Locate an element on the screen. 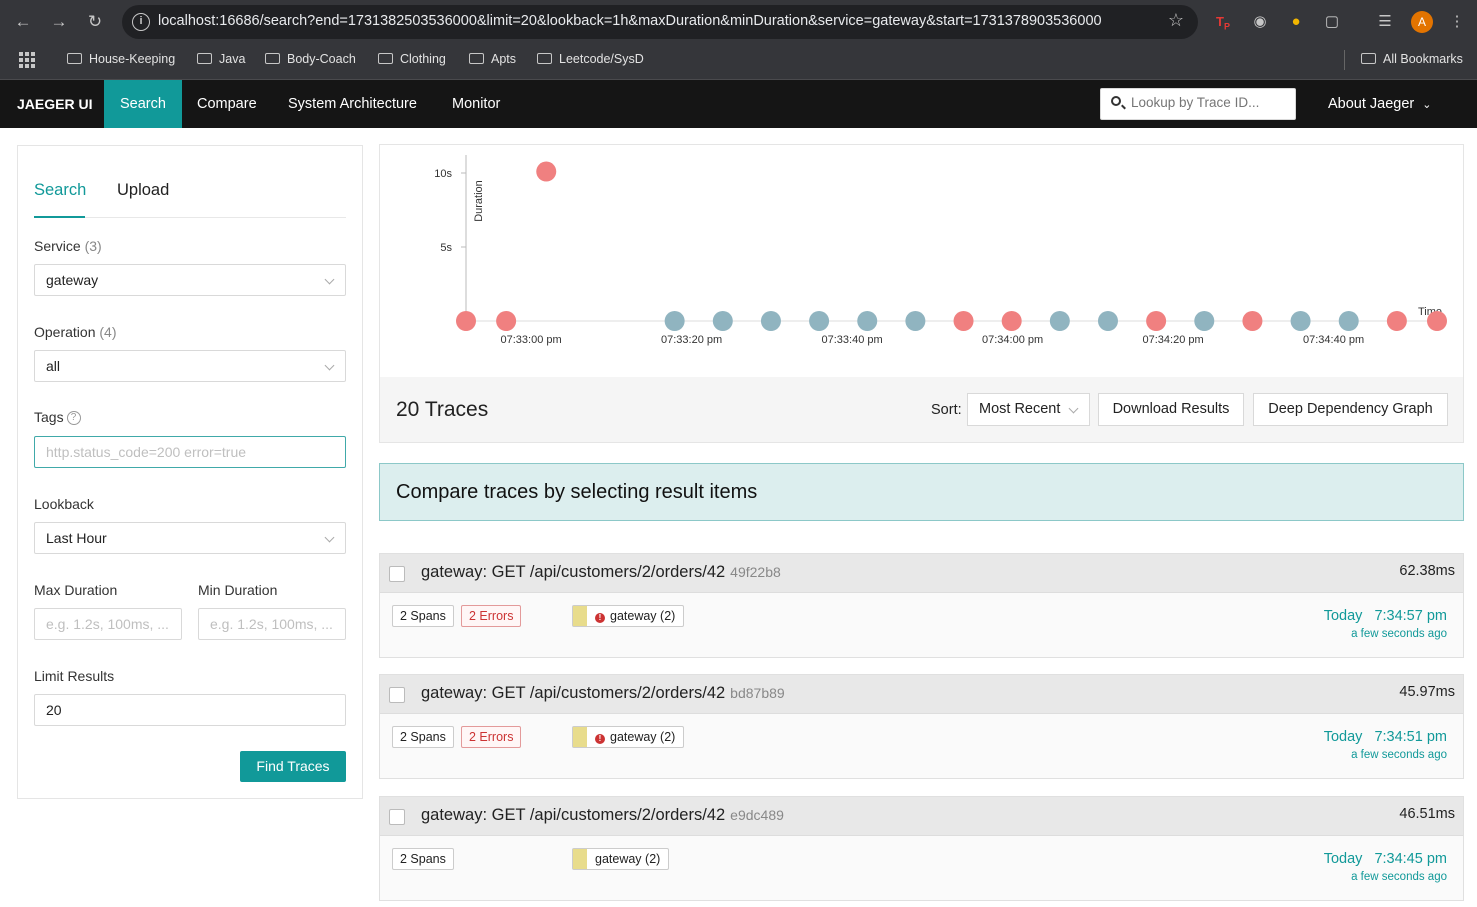 The width and height of the screenshot is (1477, 907). tags-input is located at coordinates (190, 452).